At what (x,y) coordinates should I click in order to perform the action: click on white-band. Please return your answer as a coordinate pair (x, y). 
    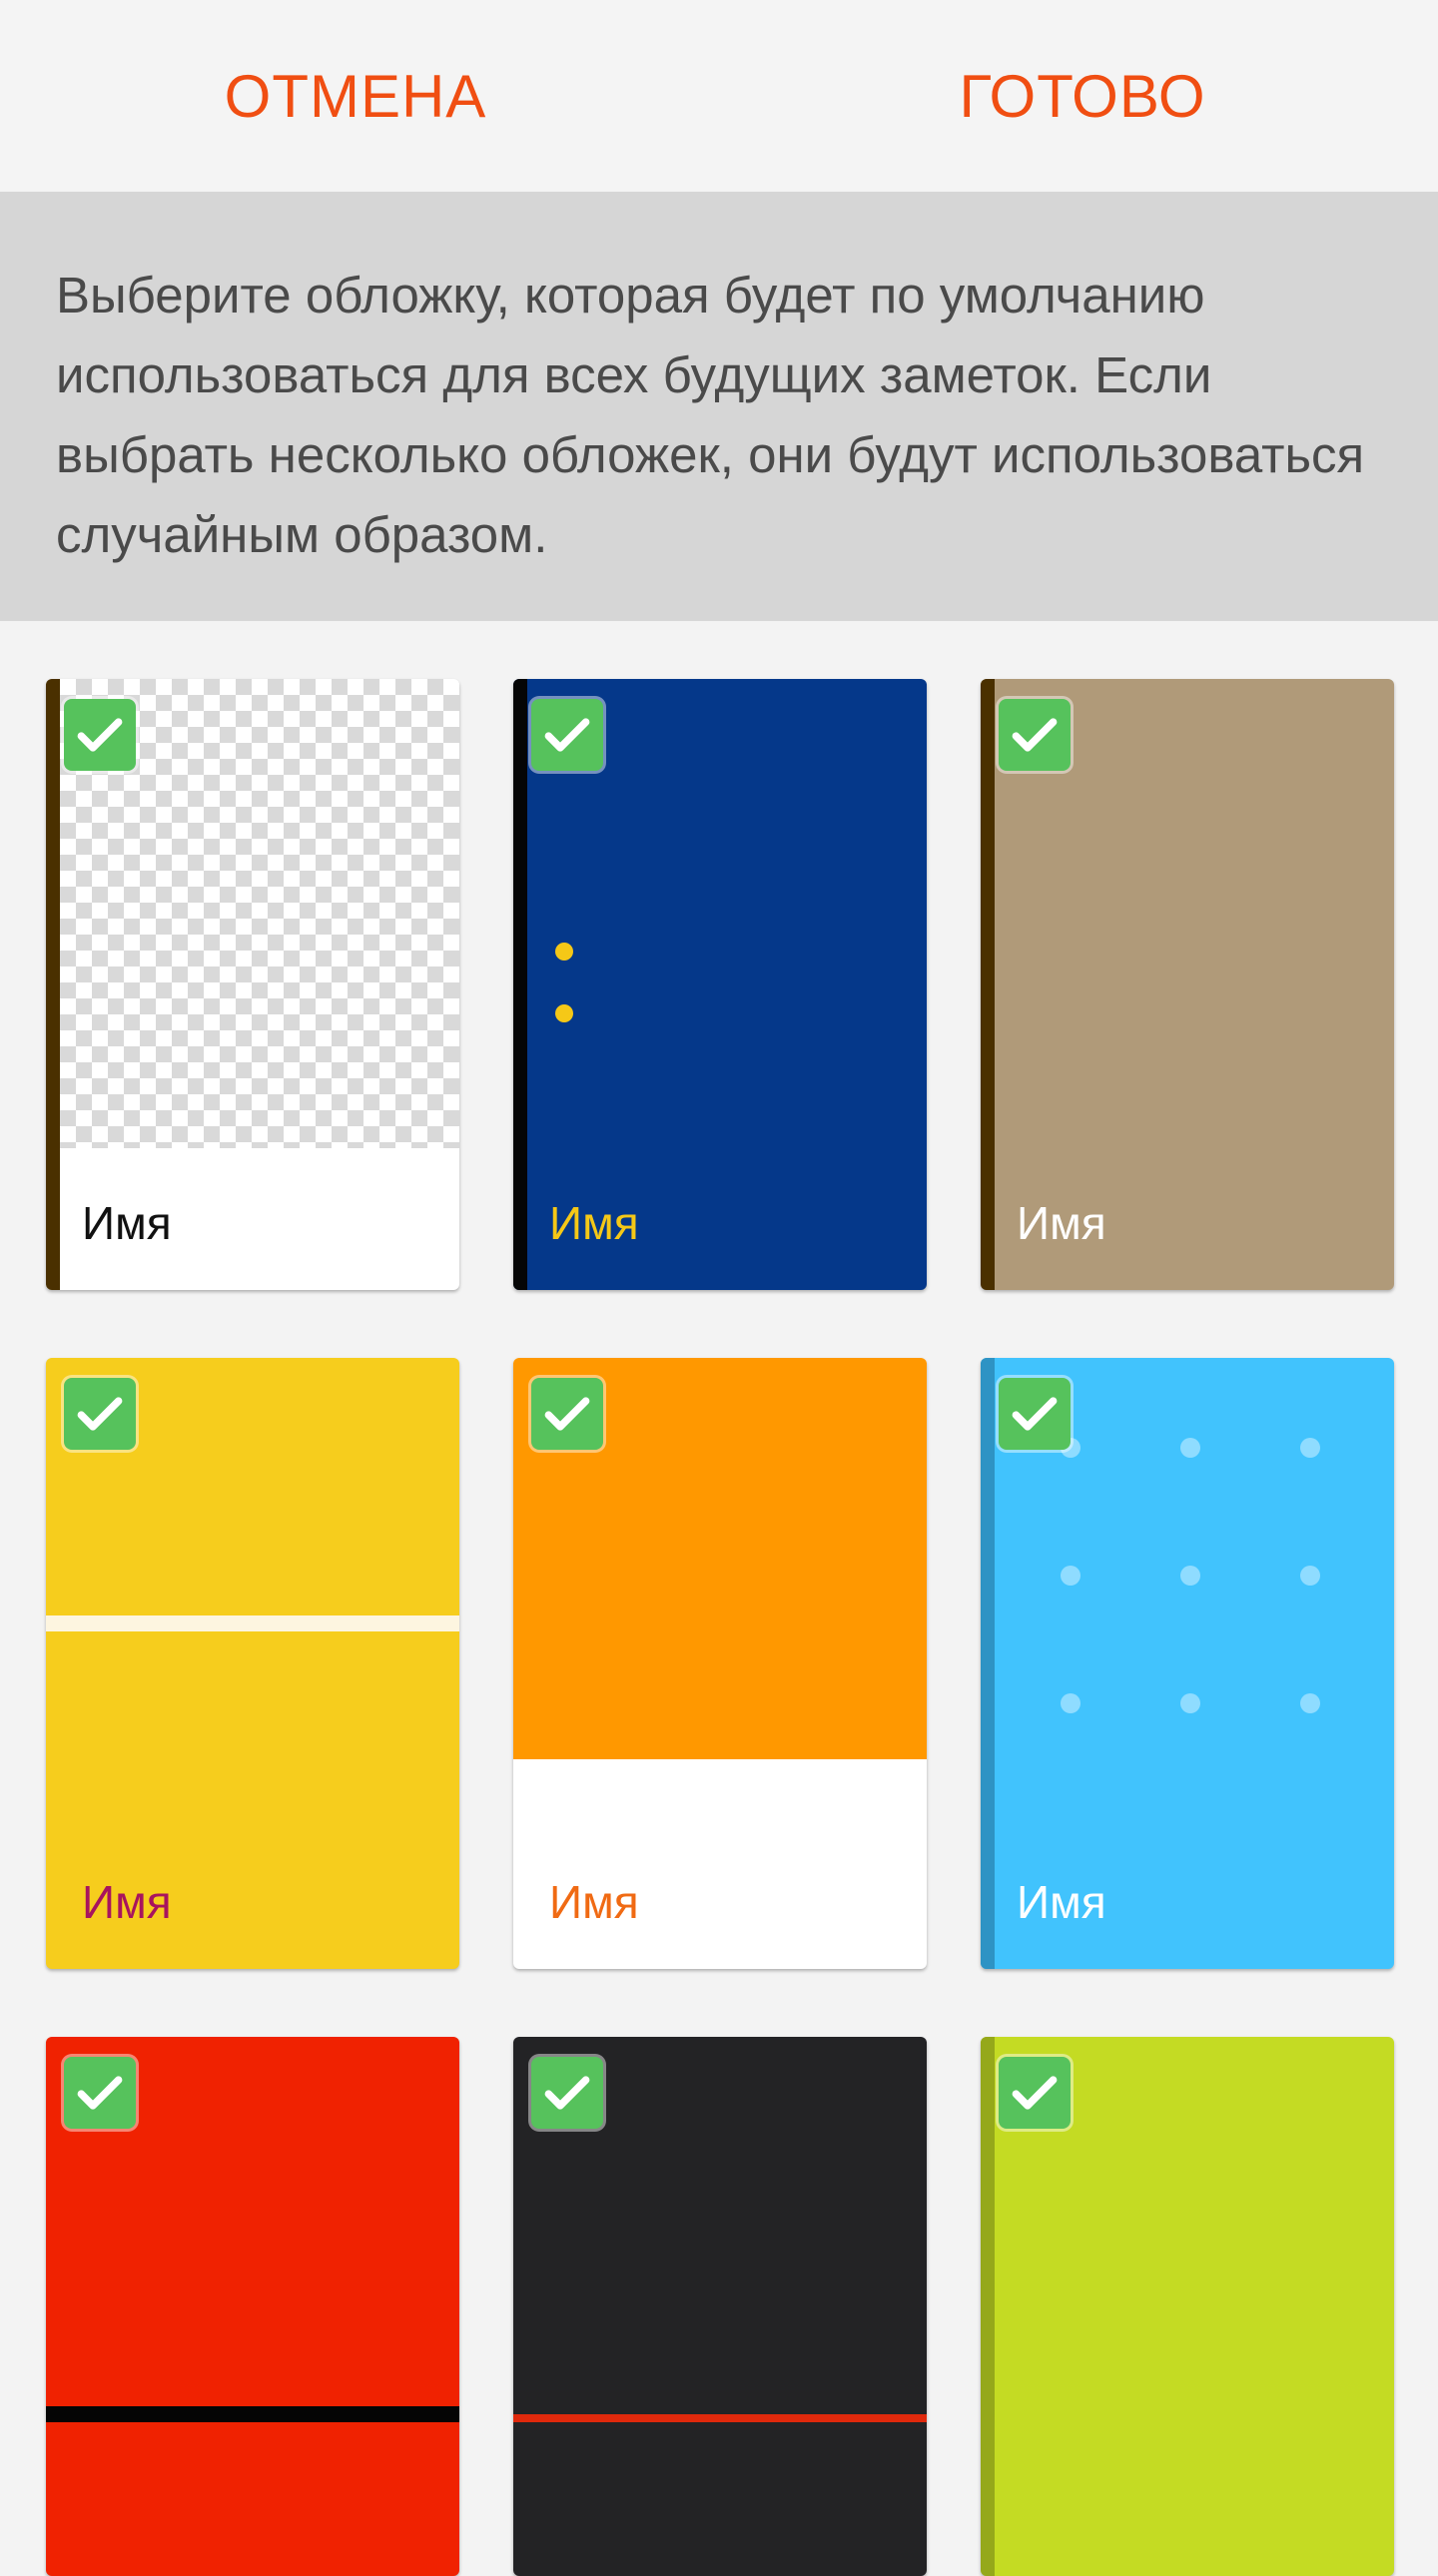
    Looking at the image, I should click on (252, 1623).